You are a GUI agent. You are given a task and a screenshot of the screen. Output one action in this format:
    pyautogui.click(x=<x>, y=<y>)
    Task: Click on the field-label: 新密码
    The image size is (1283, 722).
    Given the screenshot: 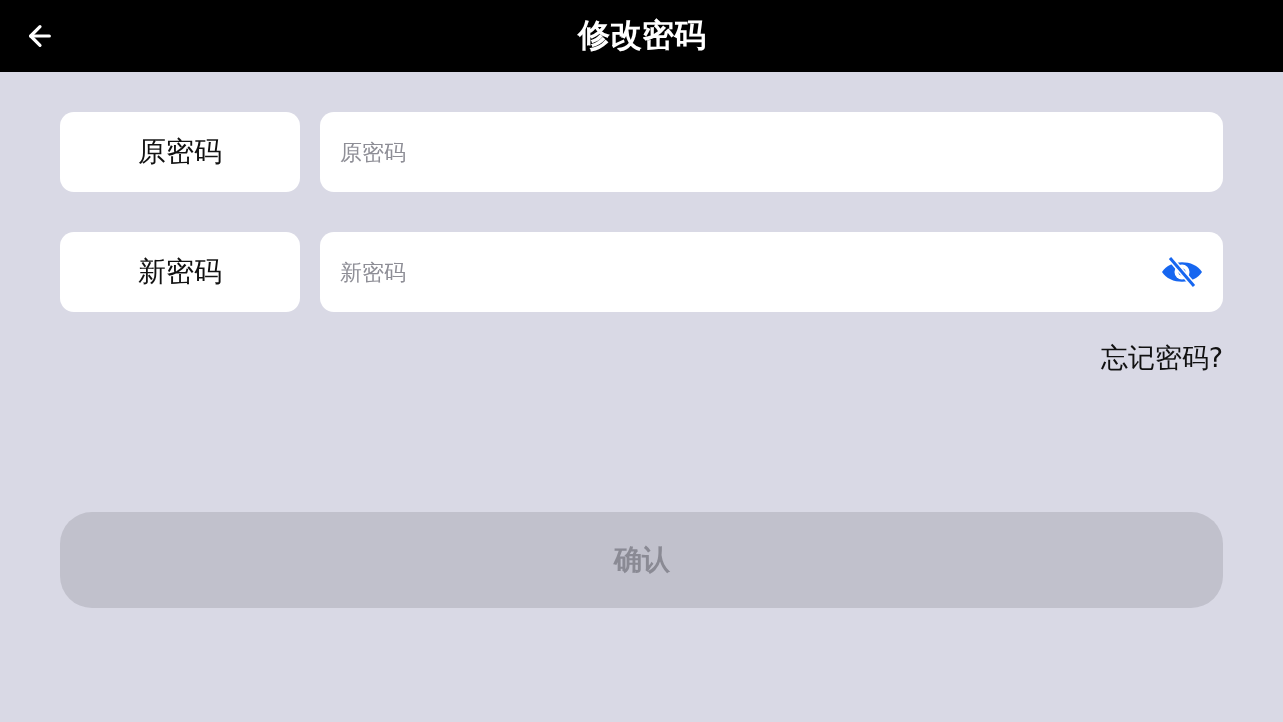 What is the action you would take?
    pyautogui.click(x=180, y=272)
    